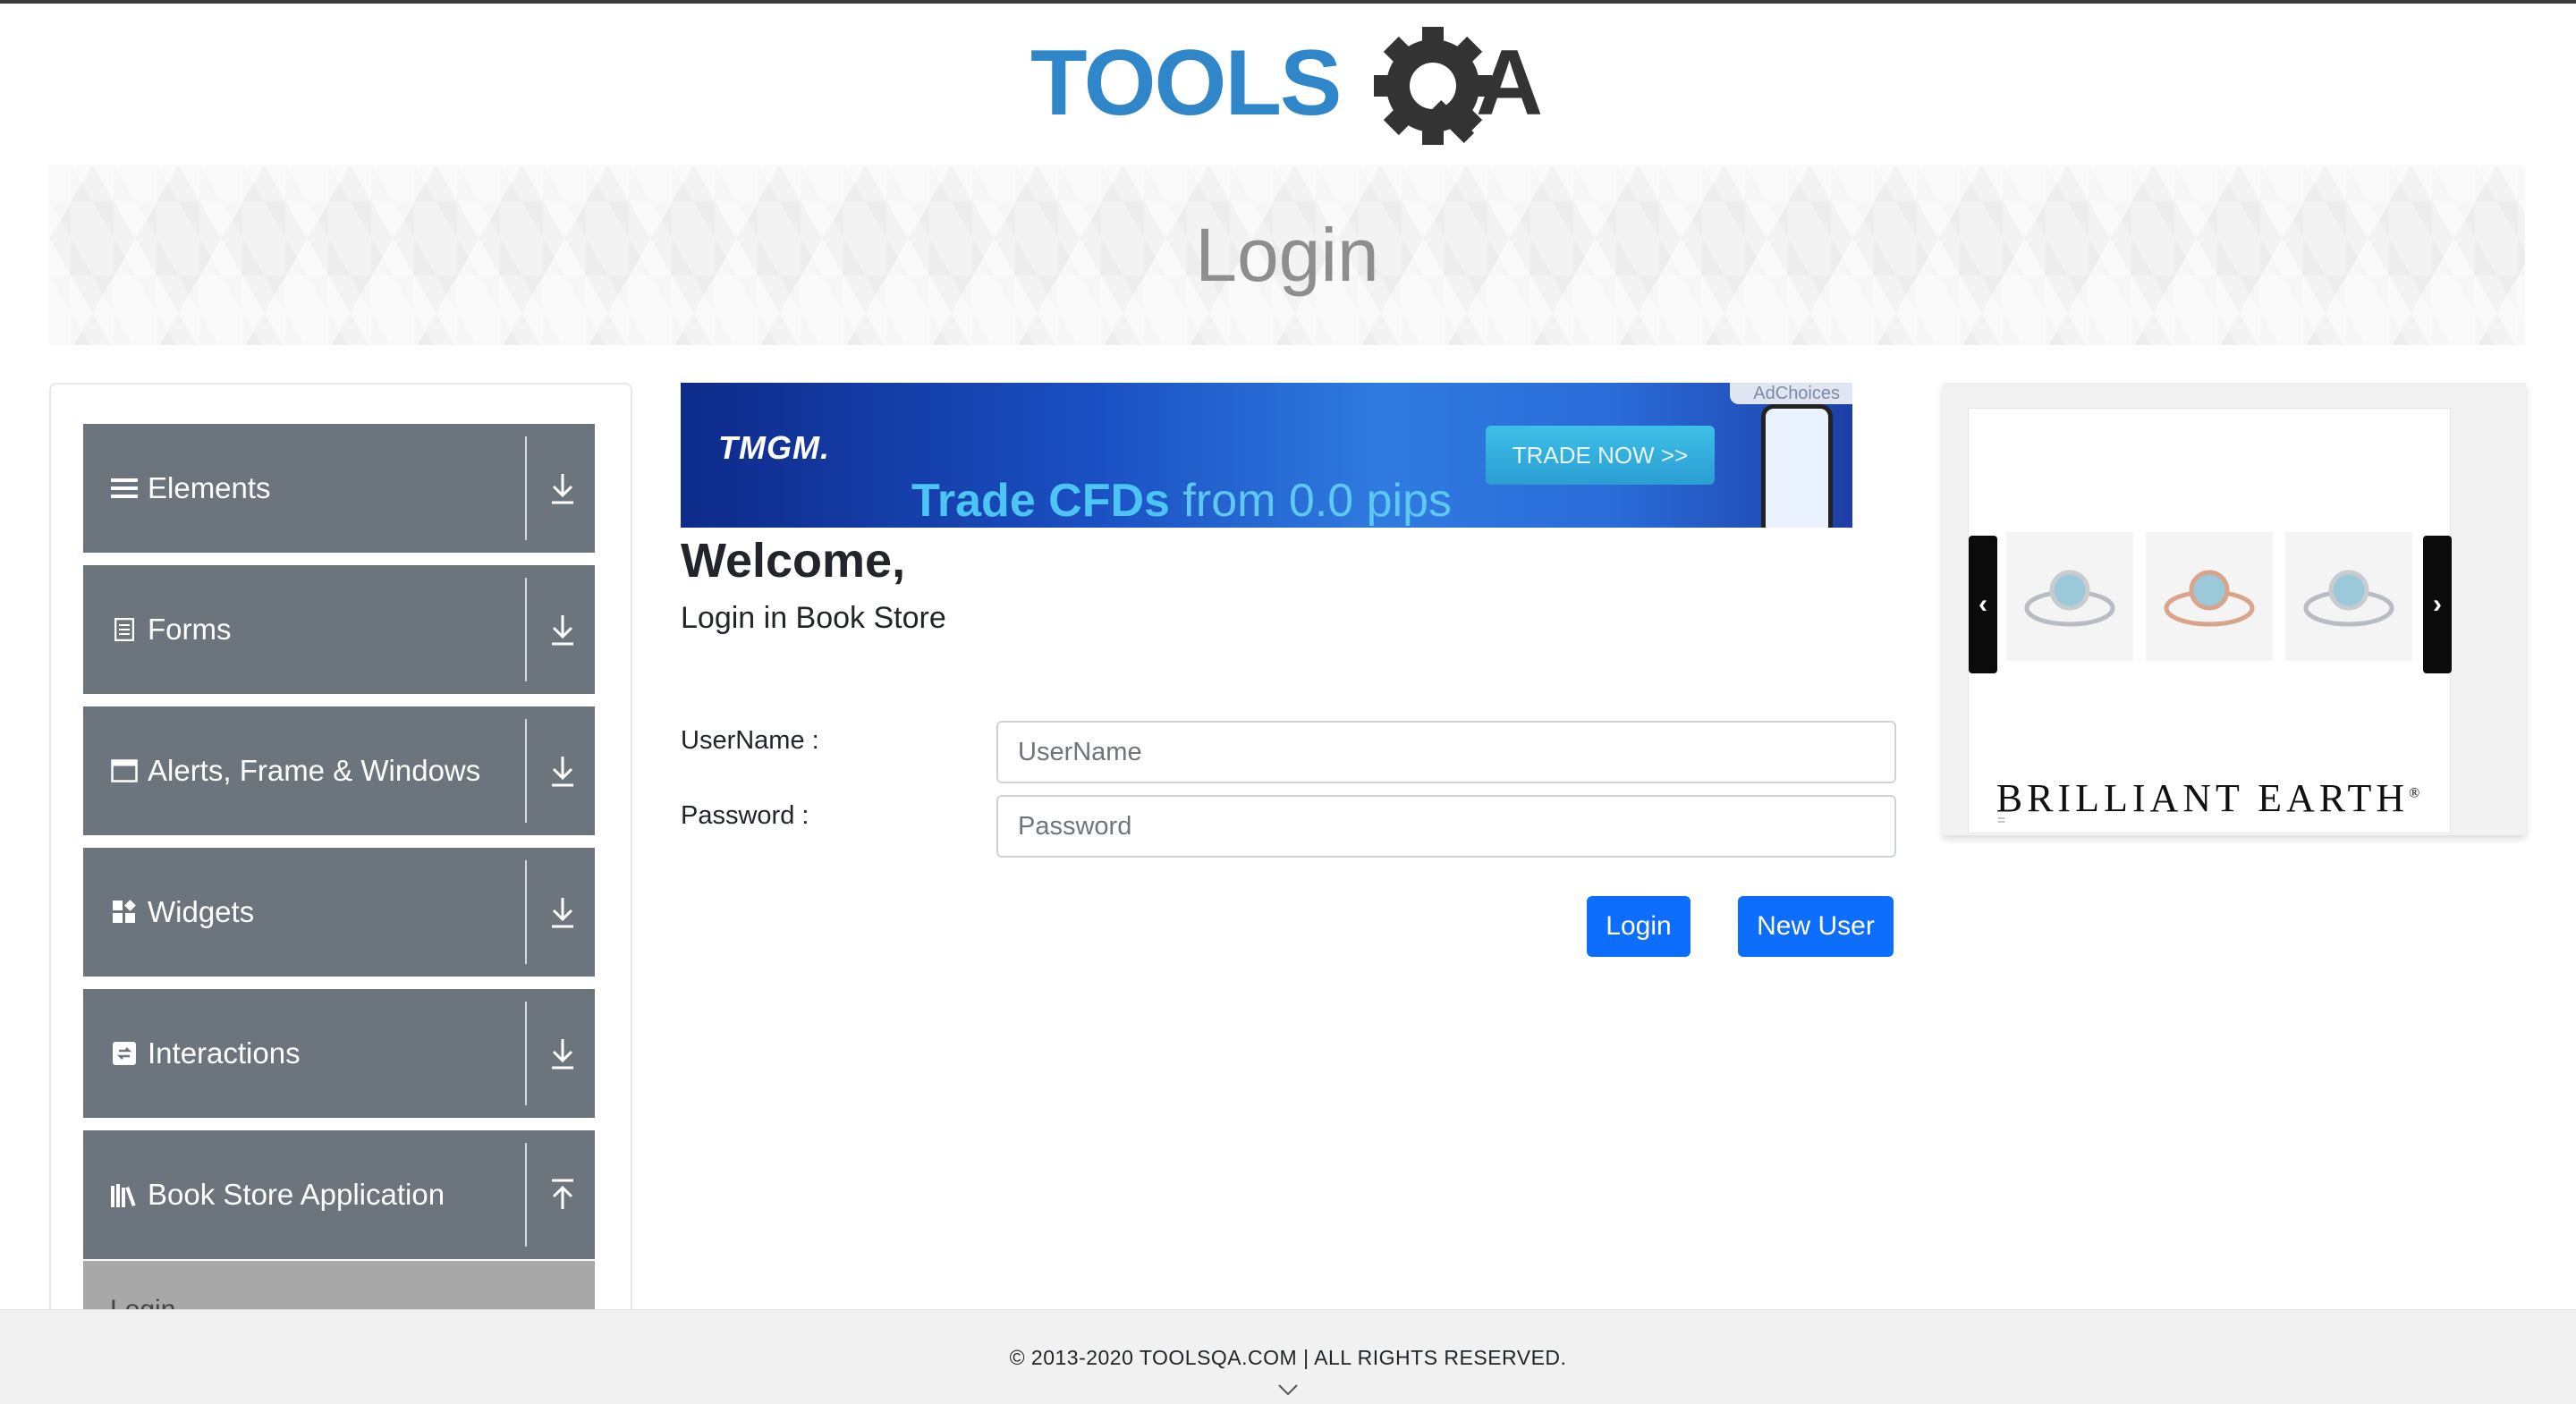 The image size is (2576, 1404). I want to click on ad-tagline: Trade CFDs from 0.0 pips, so click(1182, 501).